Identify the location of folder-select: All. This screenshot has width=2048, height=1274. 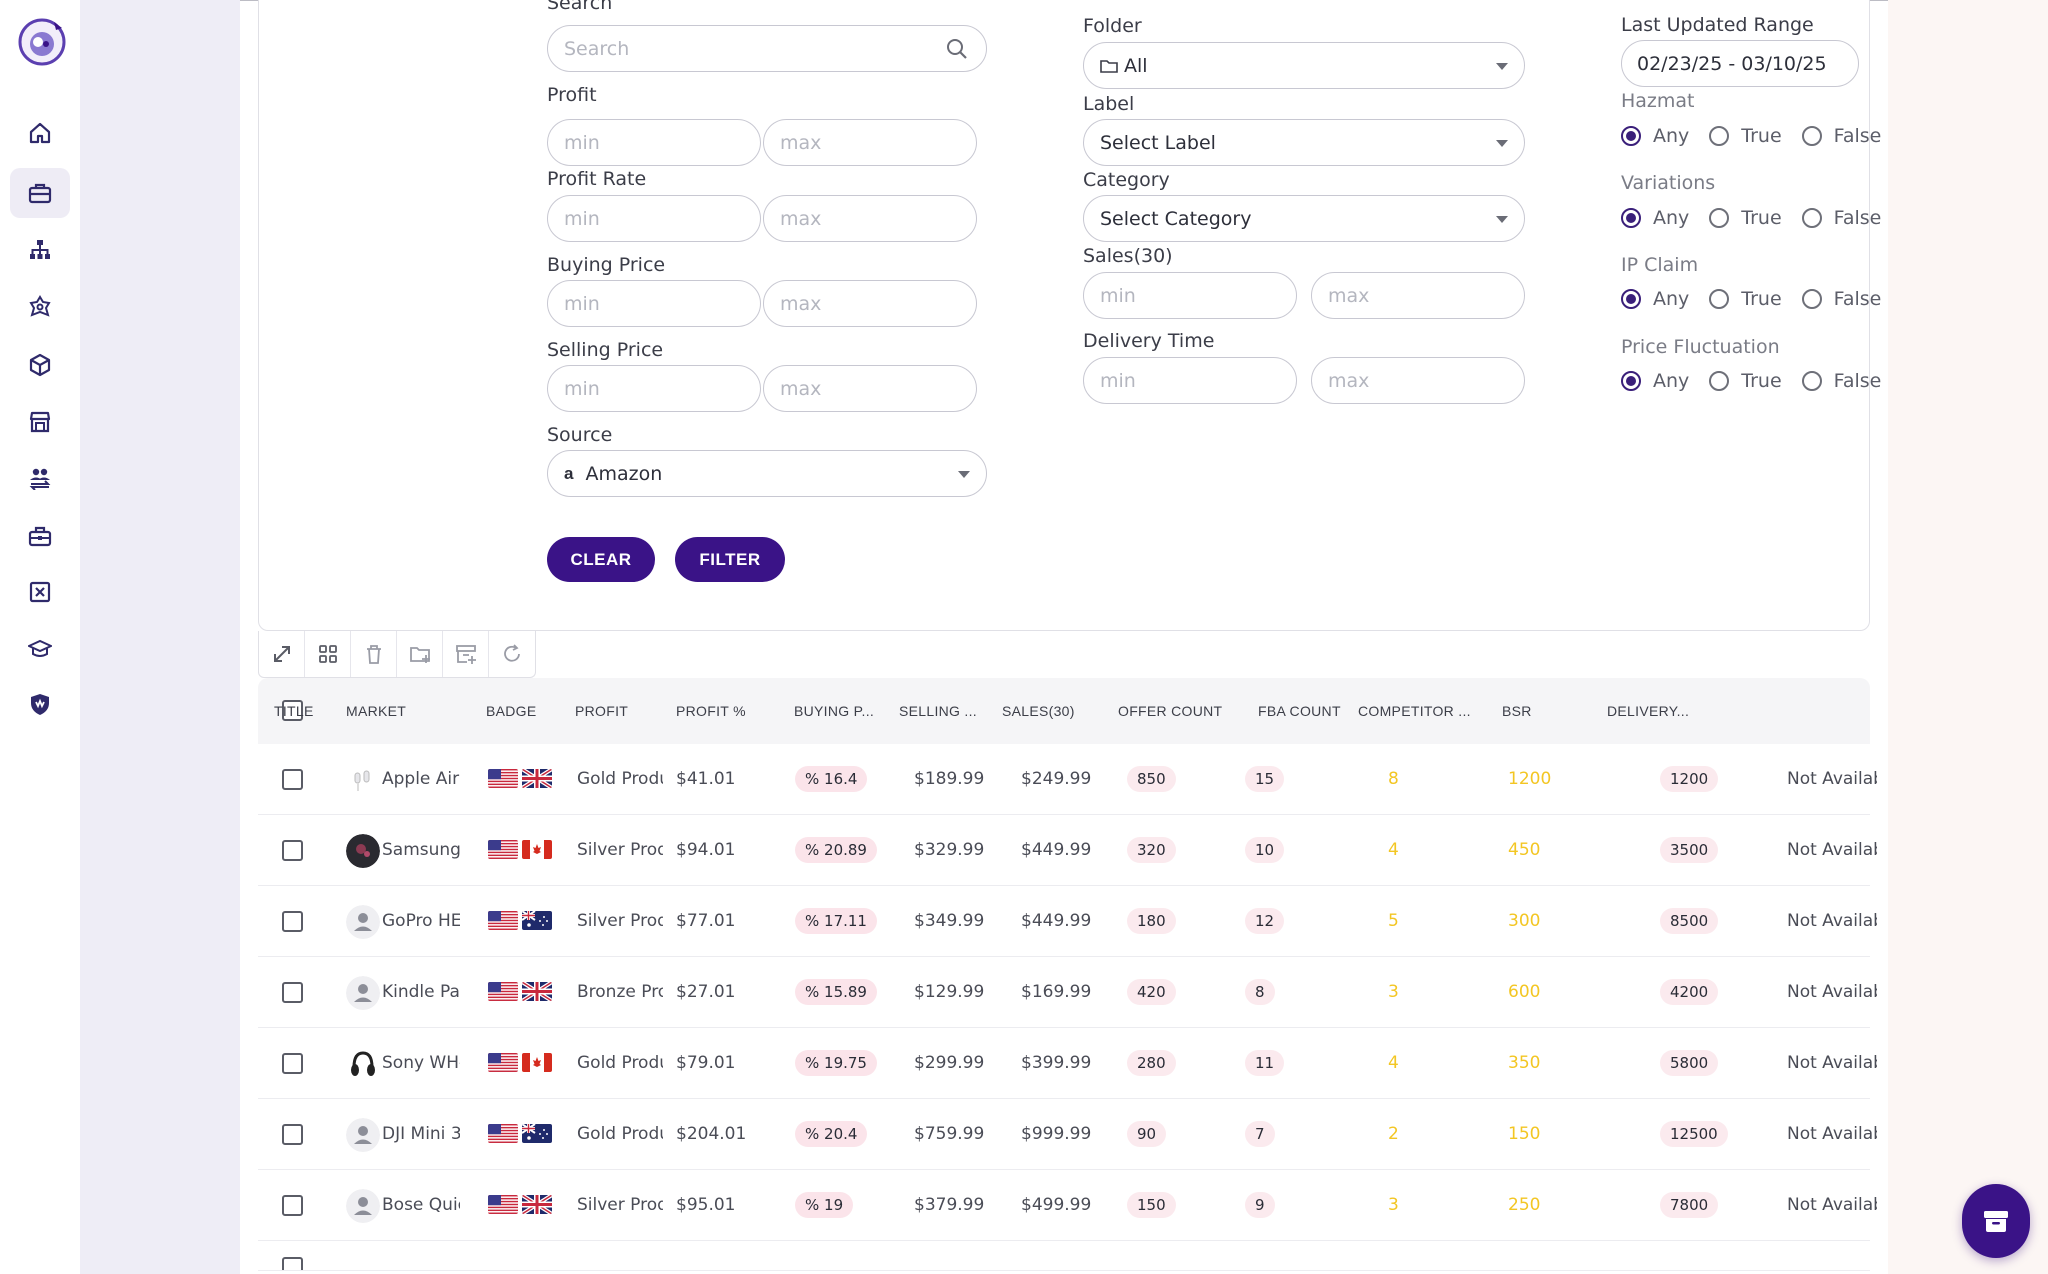
(1304, 65).